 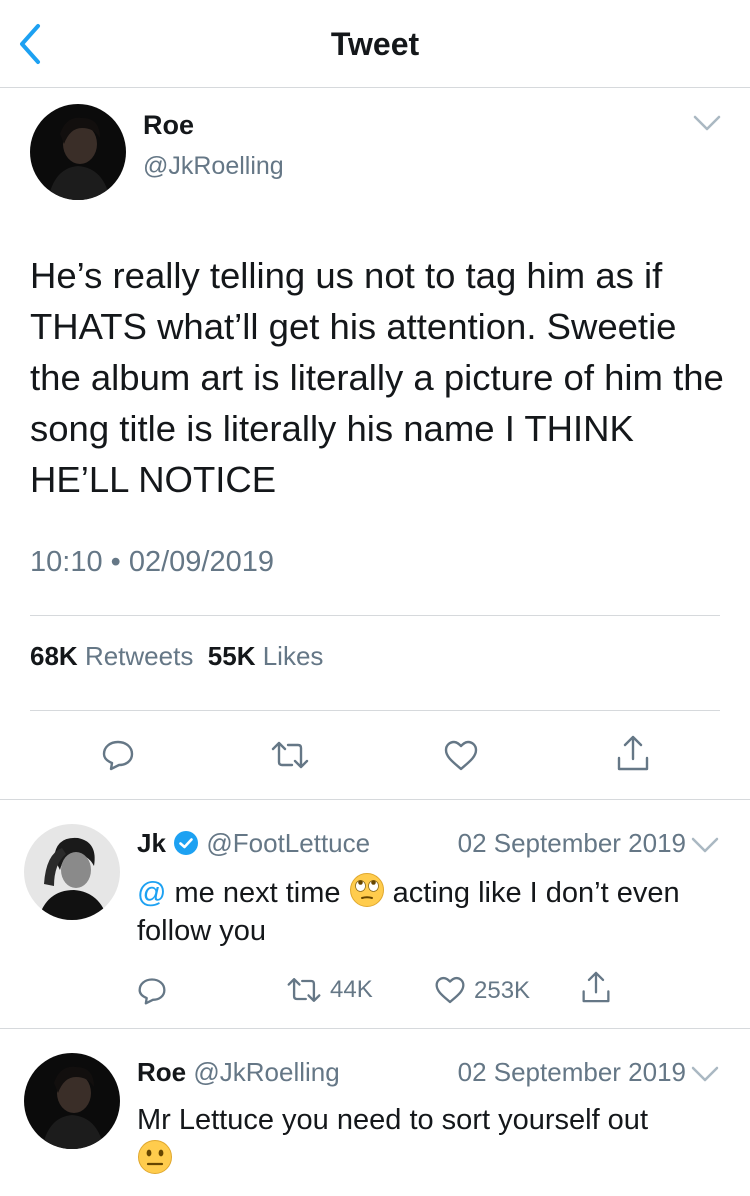 I want to click on retweets-label: Retweets, so click(x=139, y=656).